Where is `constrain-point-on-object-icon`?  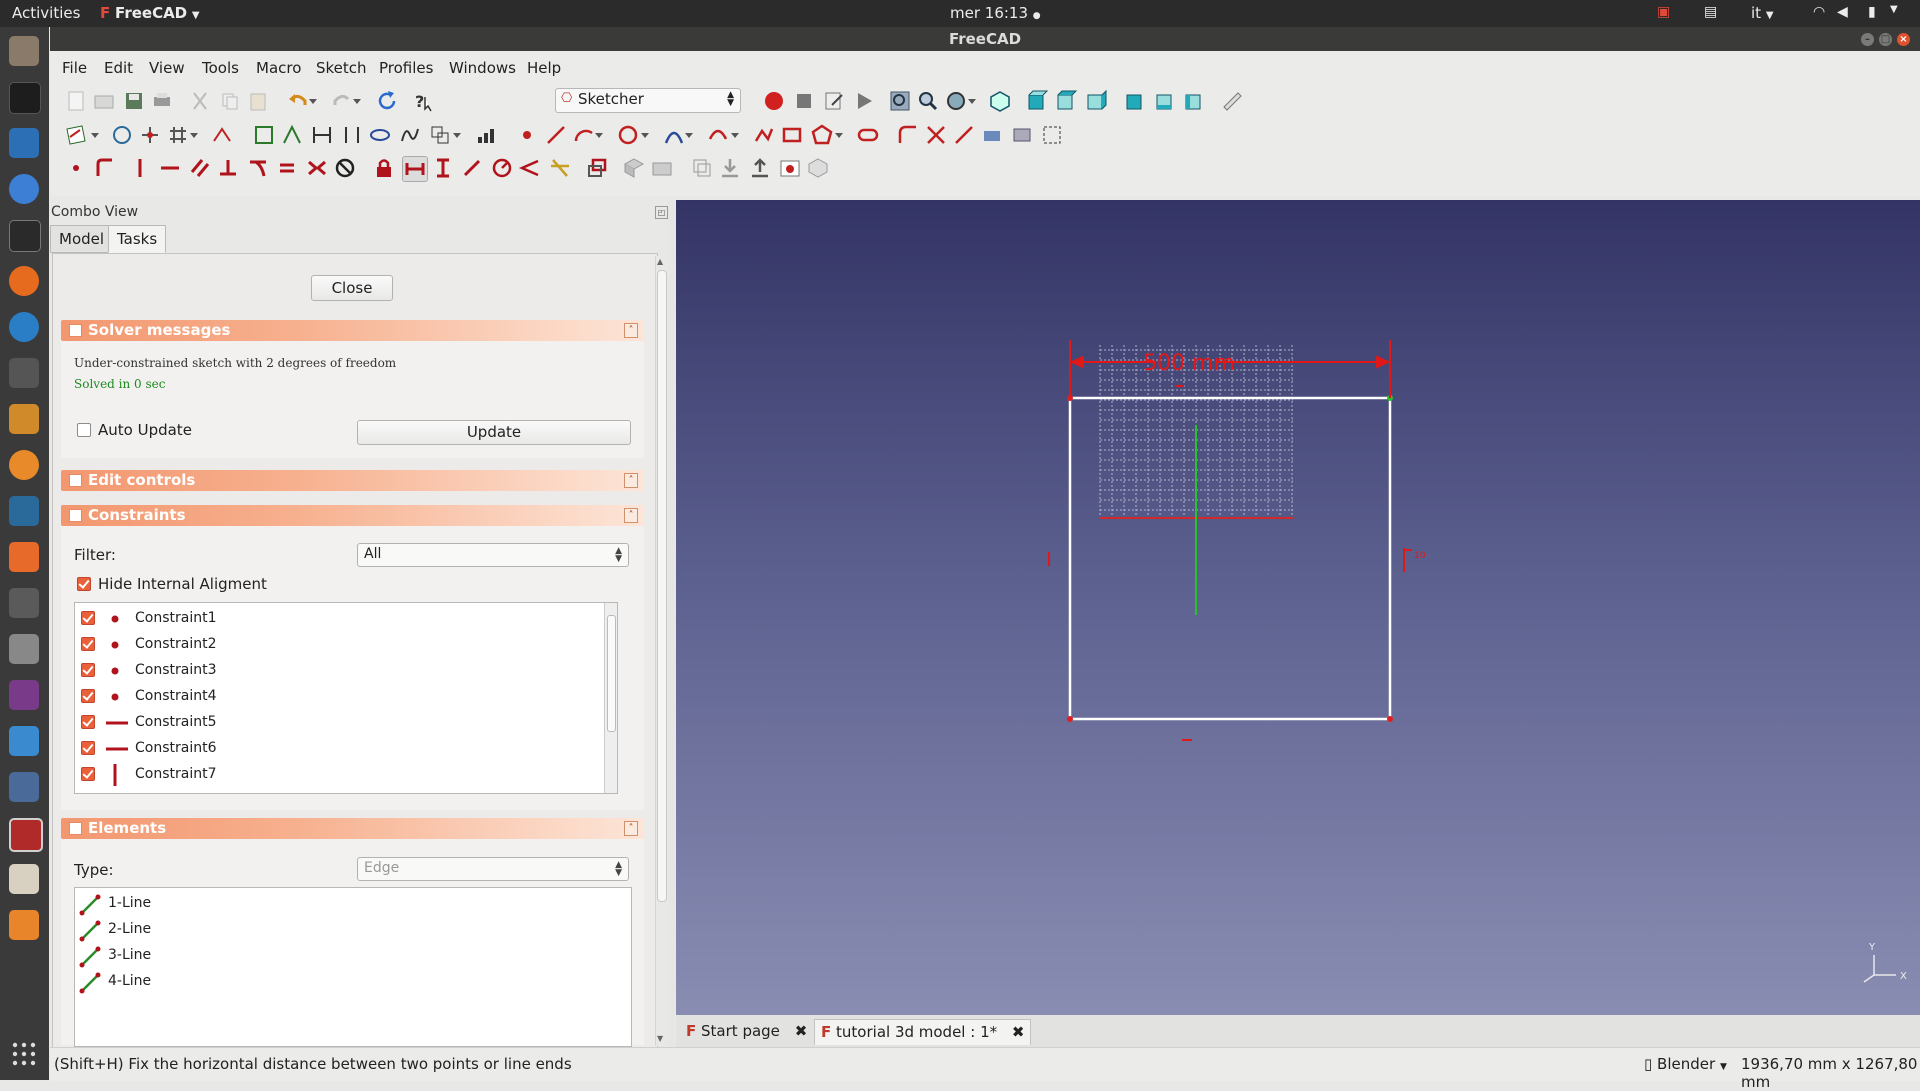 constrain-point-on-object-icon is located at coordinates (104, 168).